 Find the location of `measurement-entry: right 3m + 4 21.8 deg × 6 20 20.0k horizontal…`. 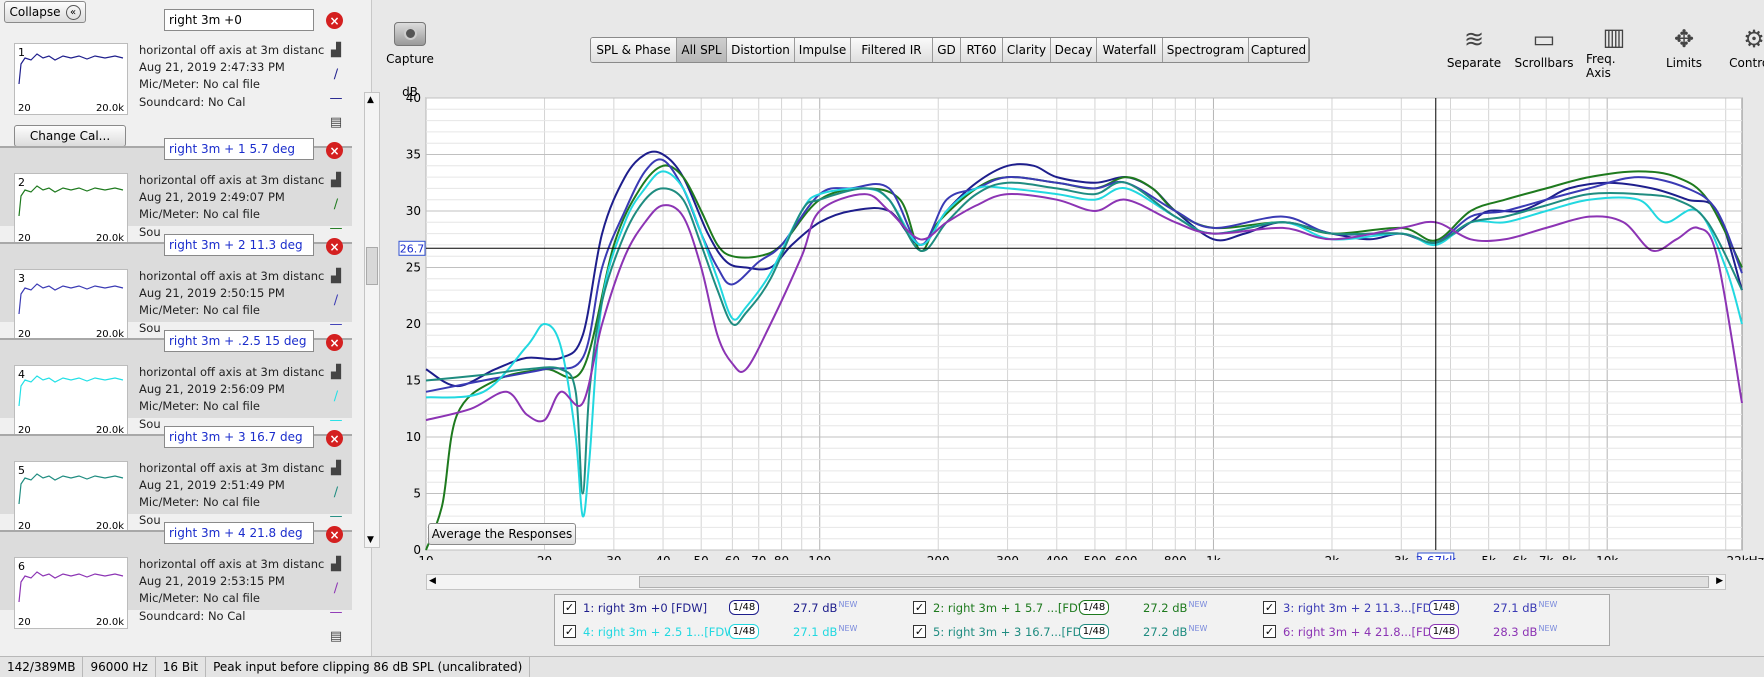

measurement-entry: right 3m + 4 21.8 deg × 6 20 20.0k horizontal… is located at coordinates (176, 579).